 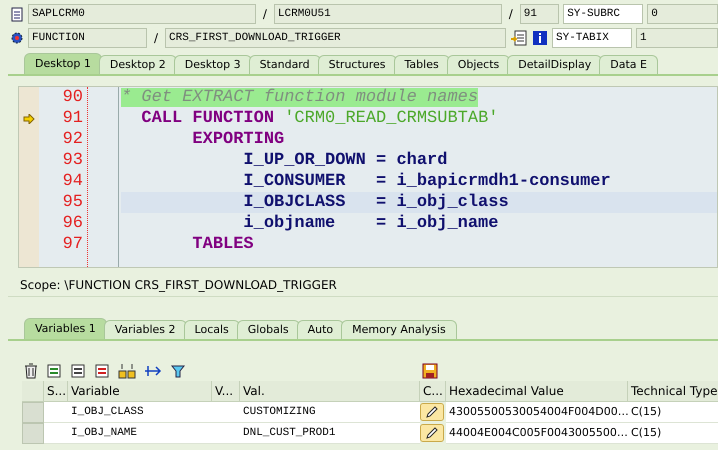 I want to click on gear-icon, so click(x=17, y=38).